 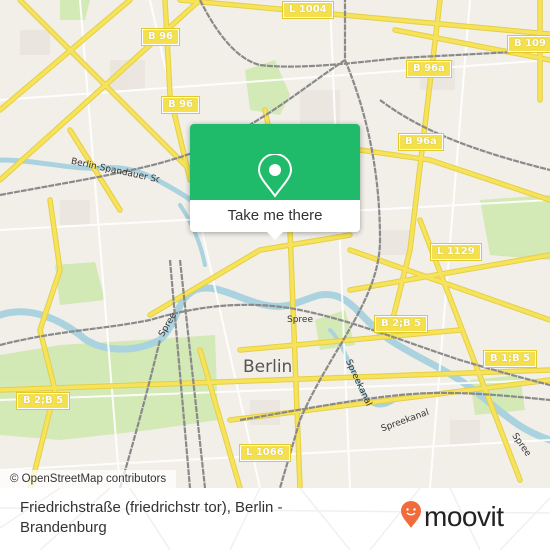 What do you see at coordinates (308, 10) in the screenshot?
I see `road-shield-l1004: L 1004` at bounding box center [308, 10].